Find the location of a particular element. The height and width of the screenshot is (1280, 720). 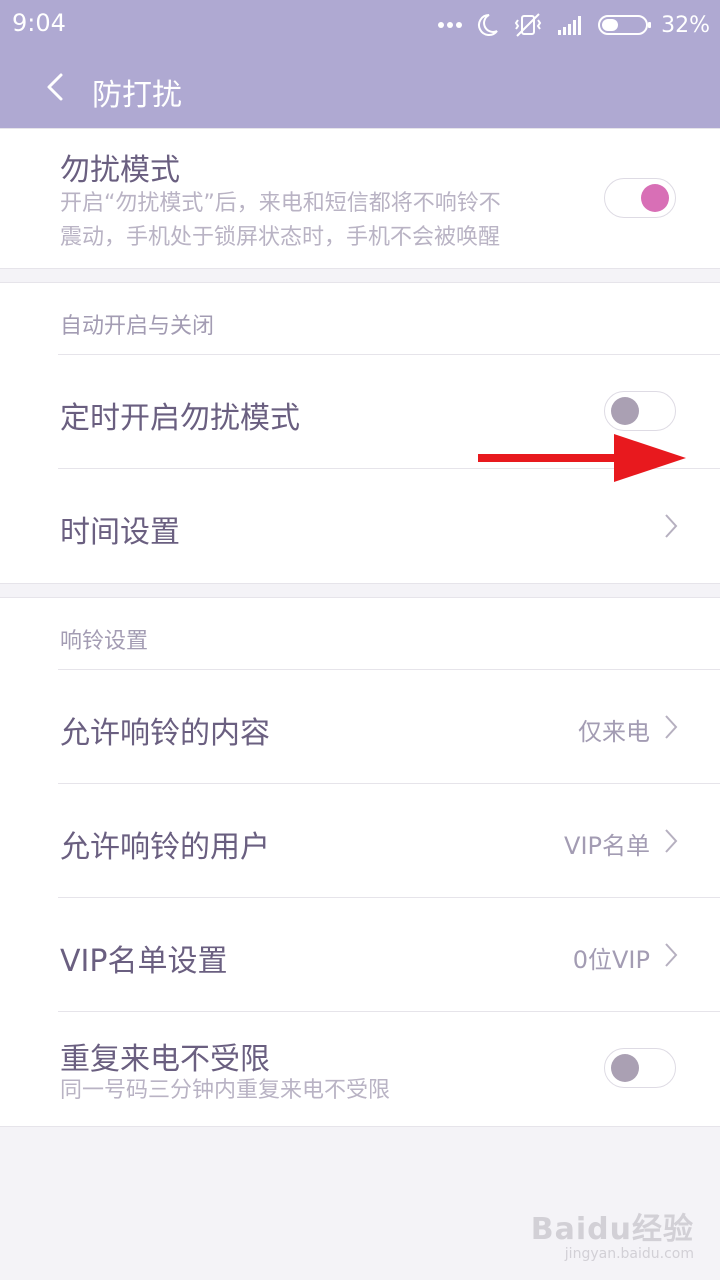

repeat-calls-row: 重复来电不受限 同一号码三分钟内重复来电不受限 is located at coordinates (360, 1068).